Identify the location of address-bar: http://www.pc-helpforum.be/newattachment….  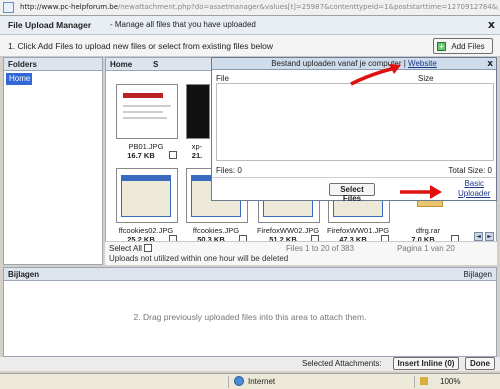
(250, 8).